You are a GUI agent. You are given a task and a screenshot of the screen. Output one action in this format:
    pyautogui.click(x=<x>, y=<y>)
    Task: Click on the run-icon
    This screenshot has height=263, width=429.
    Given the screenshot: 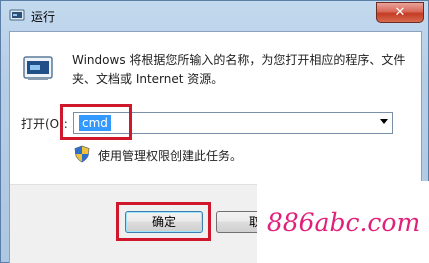 What is the action you would take?
    pyautogui.click(x=17, y=15)
    